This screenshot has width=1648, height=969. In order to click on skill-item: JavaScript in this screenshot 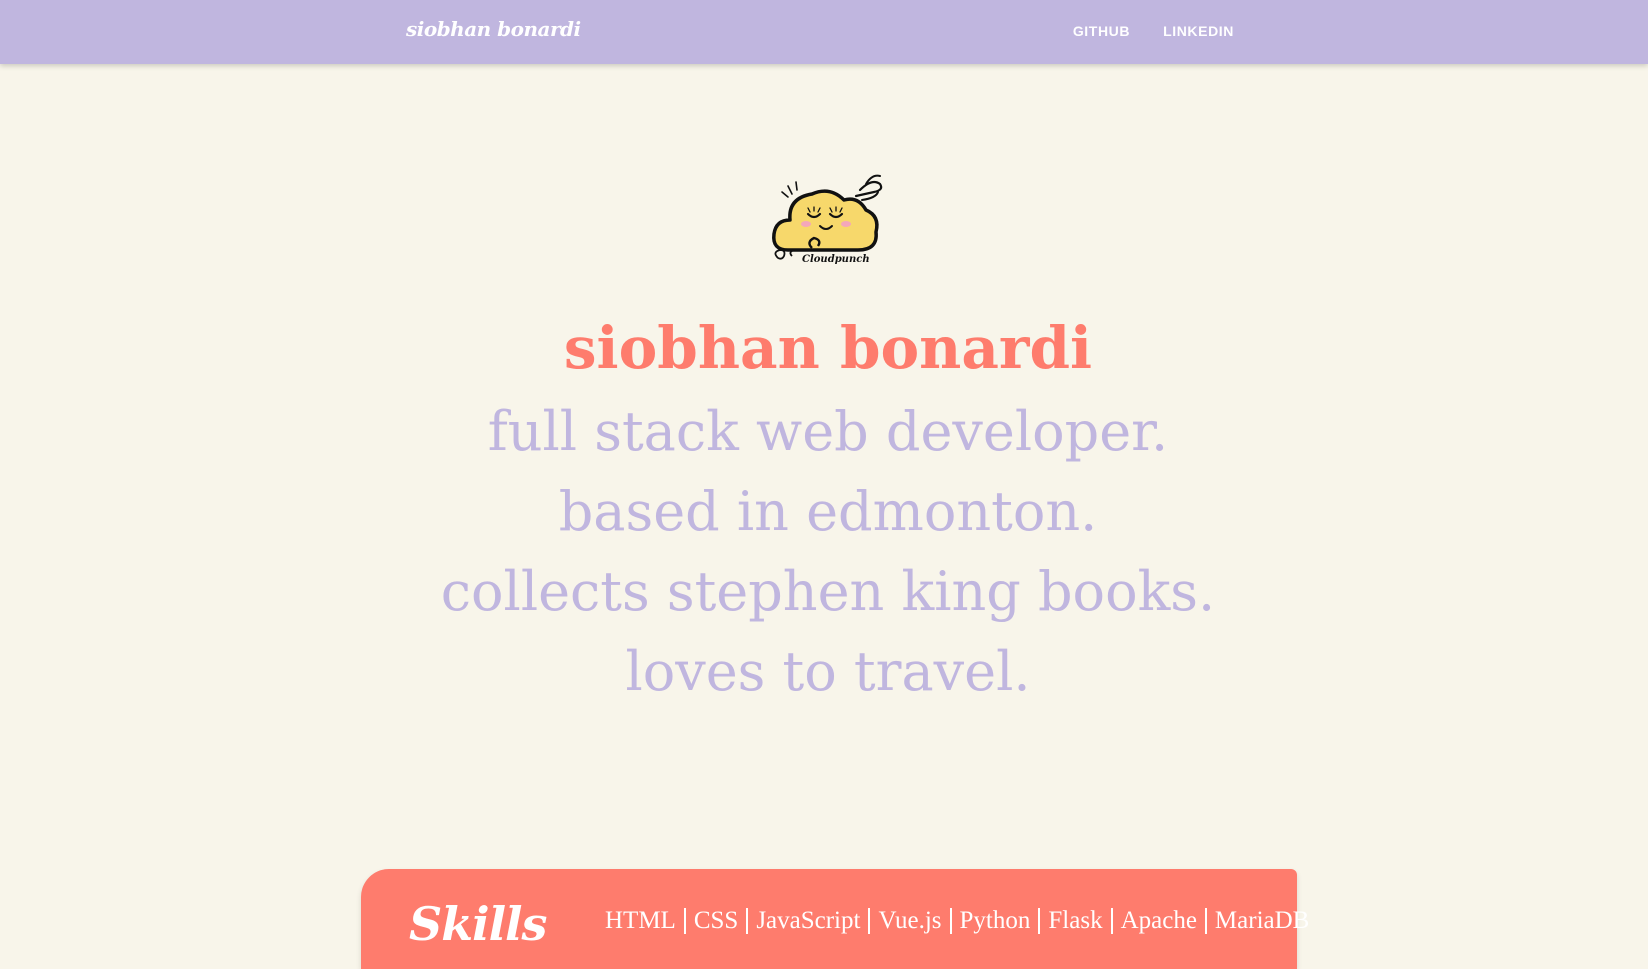, I will do `click(808, 920)`.